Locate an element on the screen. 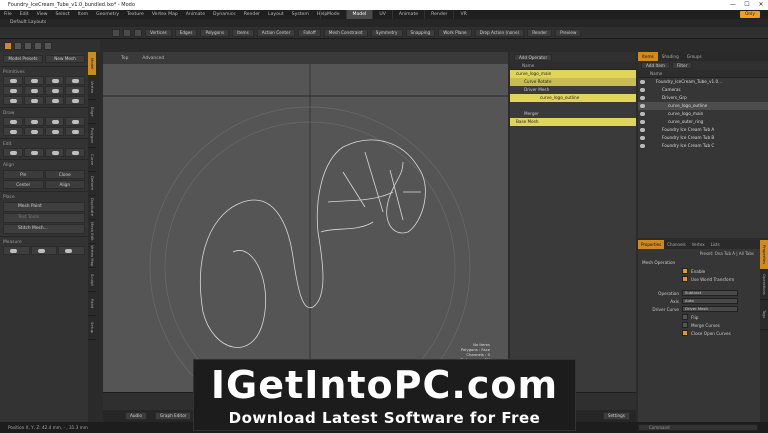  center-button: Center is located at coordinates (23, 184).